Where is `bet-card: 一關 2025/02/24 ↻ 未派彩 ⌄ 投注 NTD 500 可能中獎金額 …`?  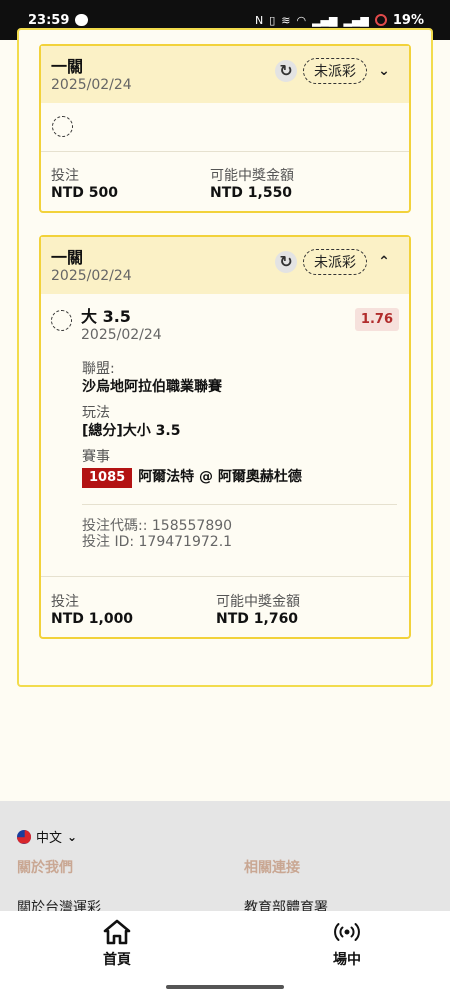
bet-card: 一關 2025/02/24 ↻ 未派彩 ⌄ 投注 NTD 500 可能中獎金額 … is located at coordinates (225, 128).